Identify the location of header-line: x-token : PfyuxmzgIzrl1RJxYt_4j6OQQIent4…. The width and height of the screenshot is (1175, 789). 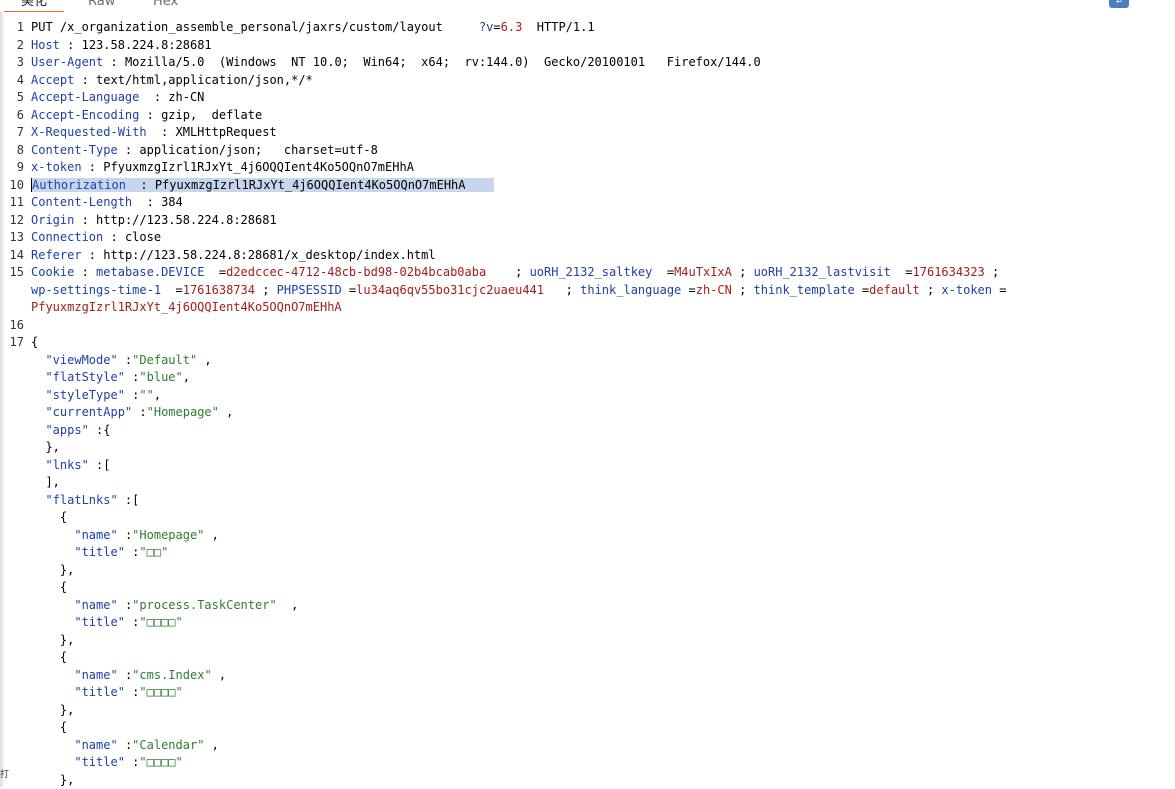
(222, 168).